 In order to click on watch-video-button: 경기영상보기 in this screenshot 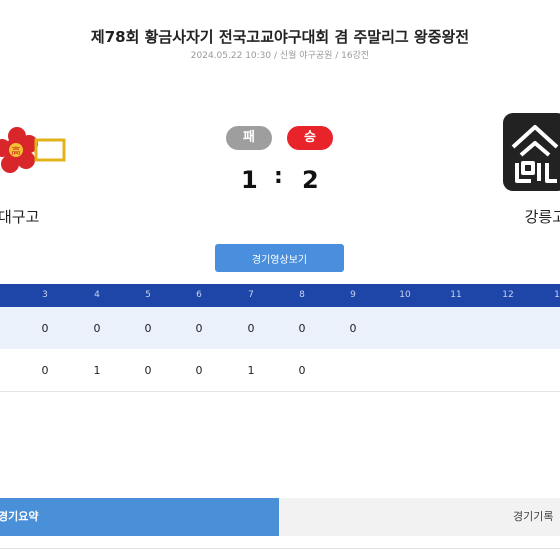, I will do `click(279, 258)`.